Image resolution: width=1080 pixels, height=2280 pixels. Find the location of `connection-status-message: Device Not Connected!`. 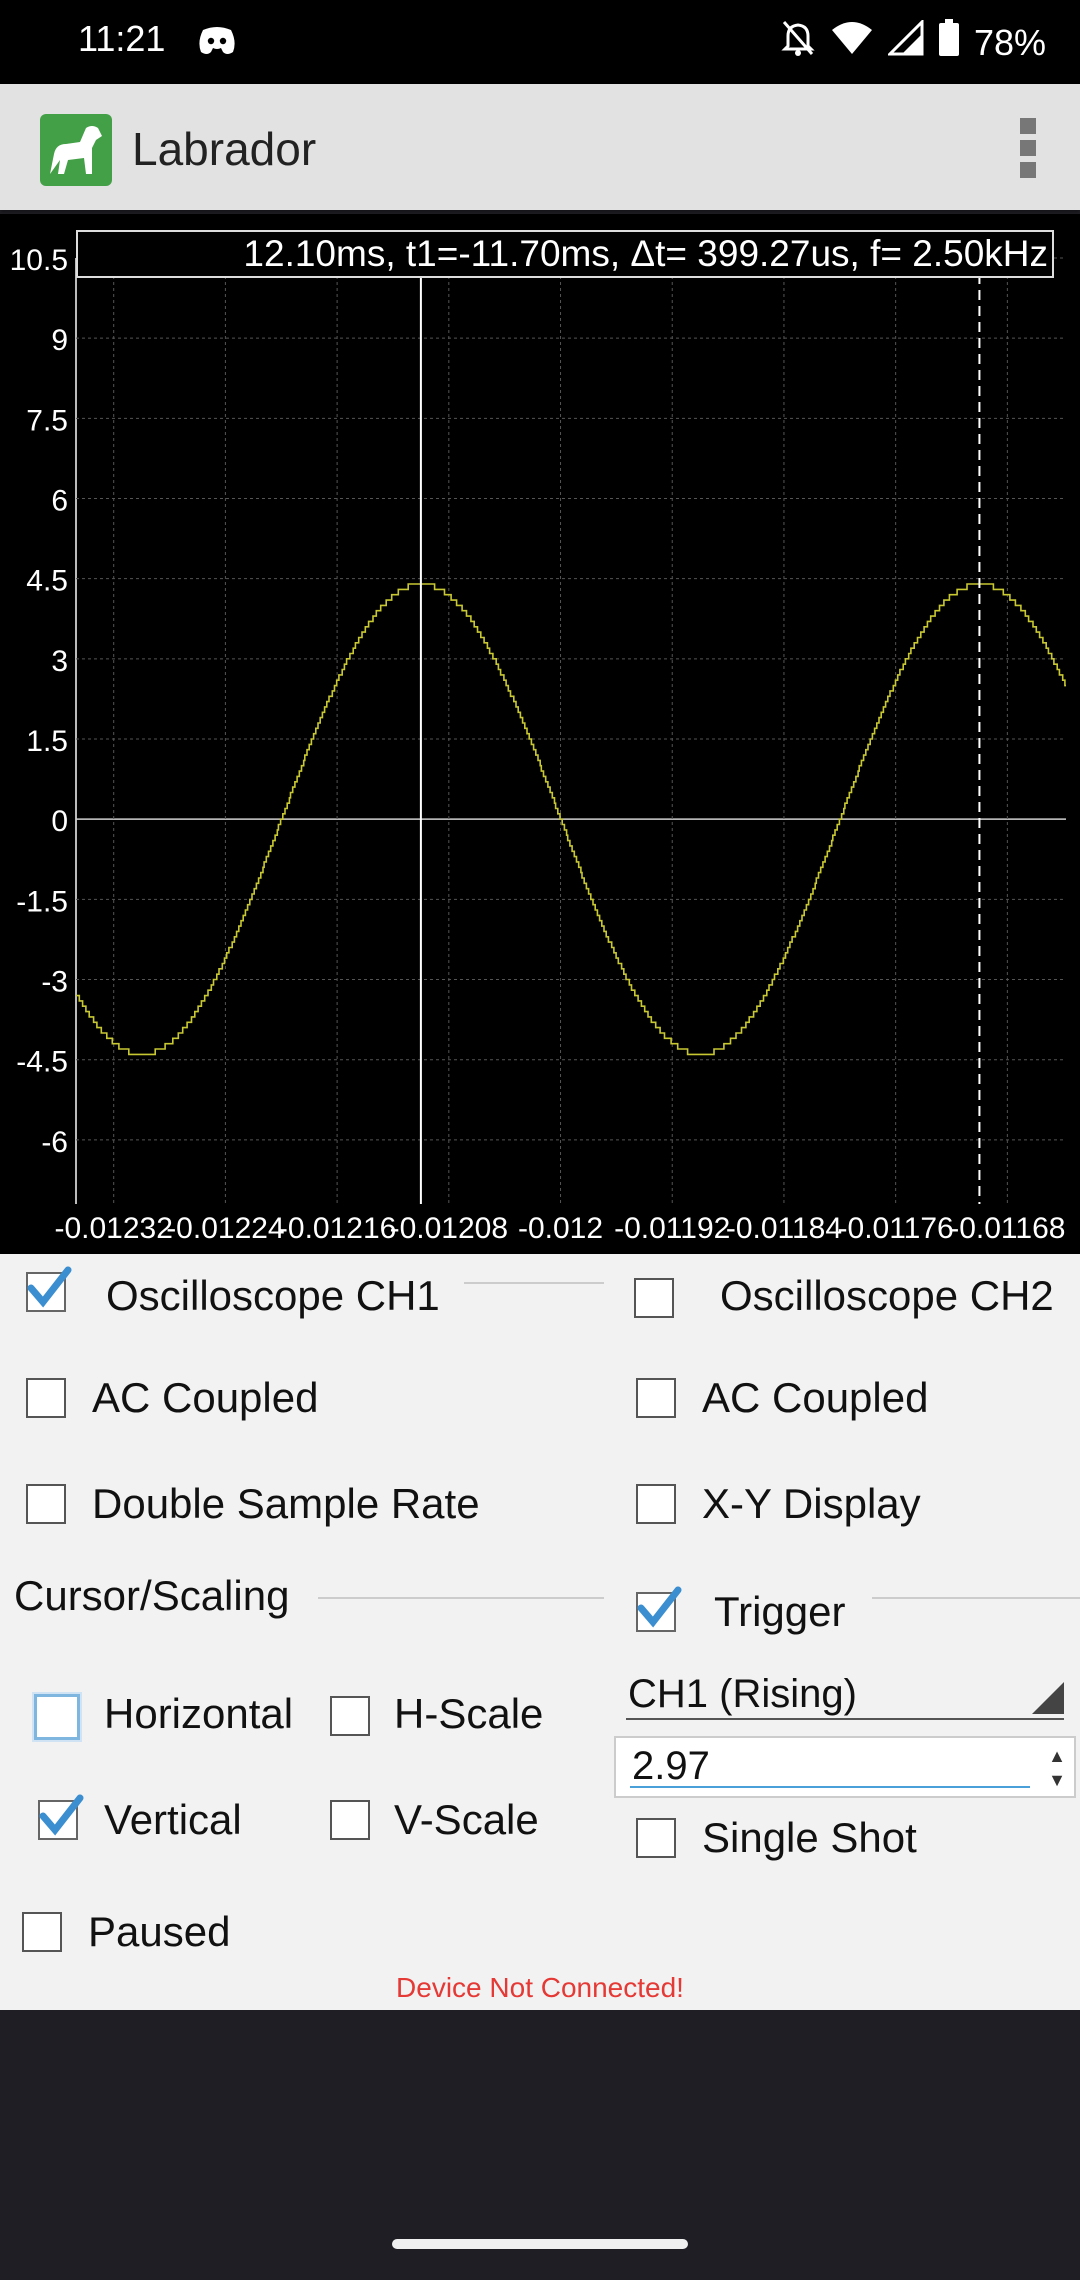

connection-status-message: Device Not Connected! is located at coordinates (540, 1987).